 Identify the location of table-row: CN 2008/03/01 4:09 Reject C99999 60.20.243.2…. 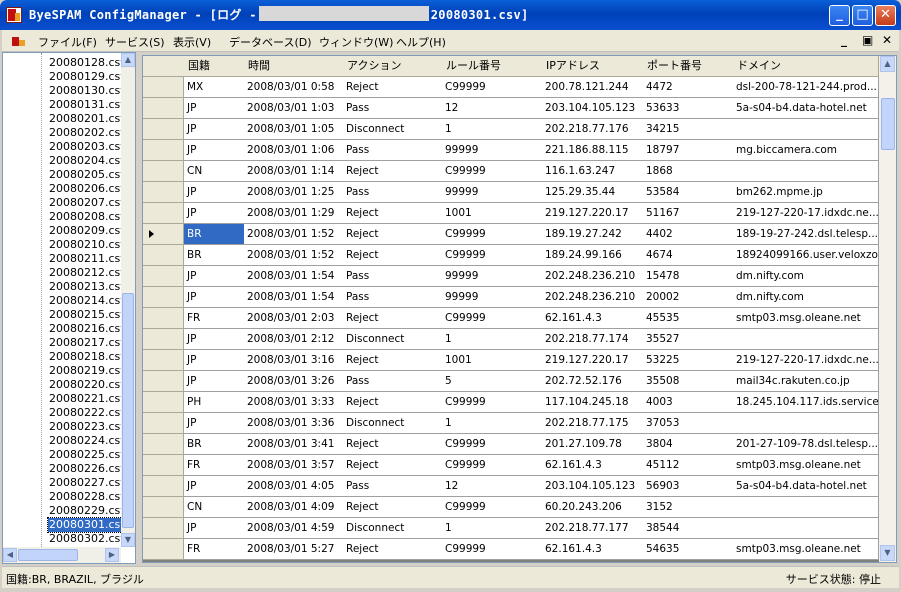
(511, 507).